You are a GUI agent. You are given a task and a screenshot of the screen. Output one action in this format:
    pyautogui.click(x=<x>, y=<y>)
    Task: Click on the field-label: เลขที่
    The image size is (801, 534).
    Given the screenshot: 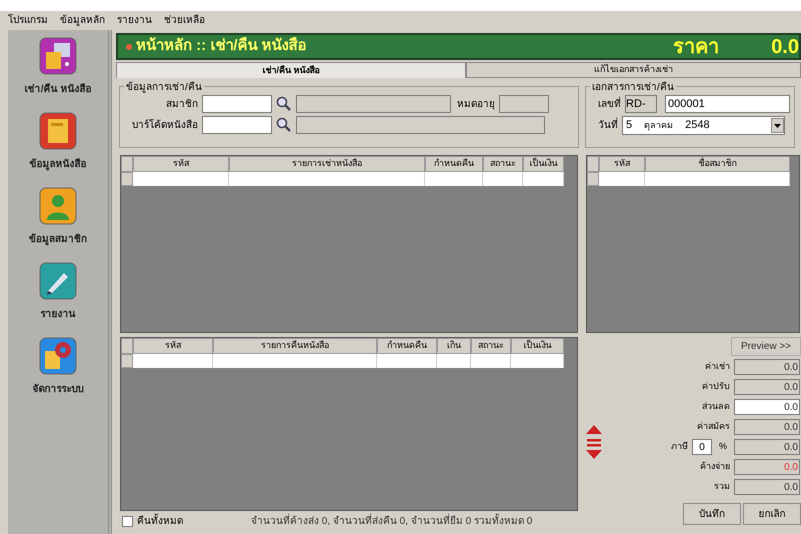 What is the action you would take?
    pyautogui.click(x=609, y=104)
    